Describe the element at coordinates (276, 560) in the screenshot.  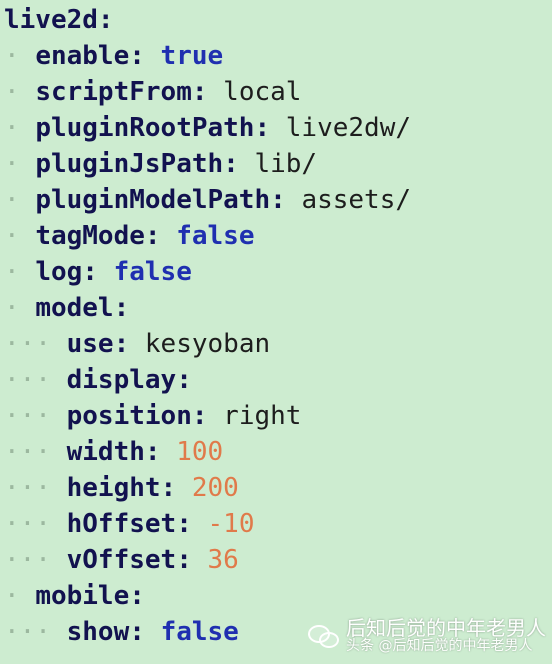
I see `code-line: ··· vOffset: 36` at that location.